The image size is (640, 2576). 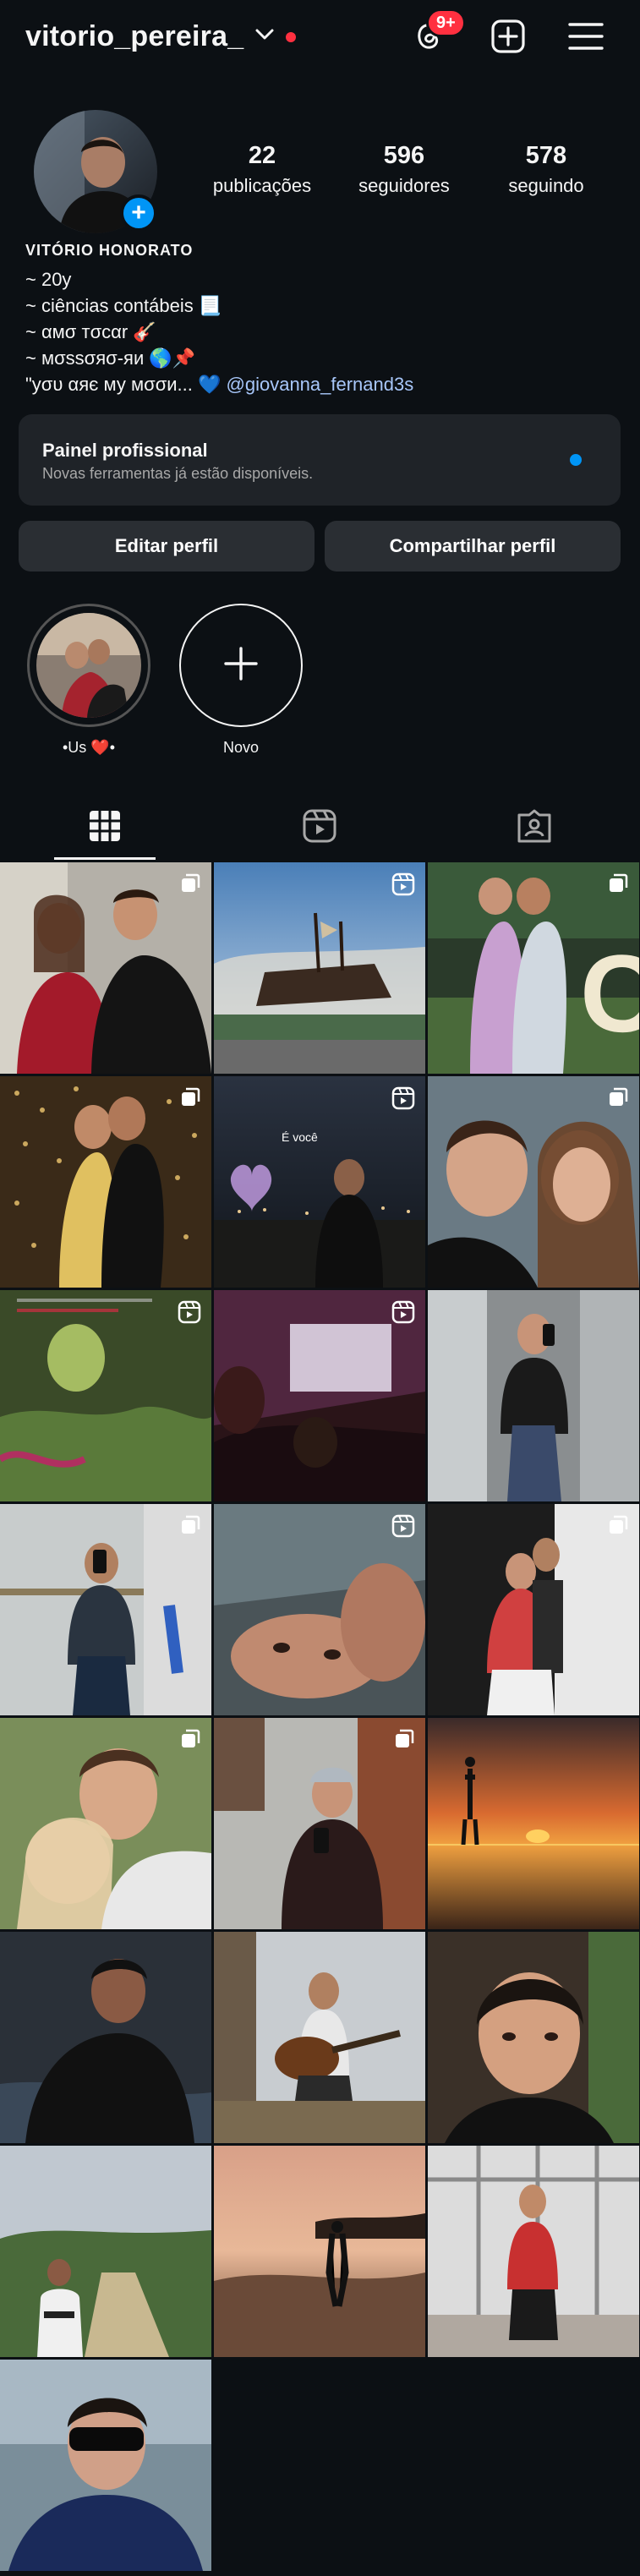 I want to click on create-button, so click(x=508, y=38).